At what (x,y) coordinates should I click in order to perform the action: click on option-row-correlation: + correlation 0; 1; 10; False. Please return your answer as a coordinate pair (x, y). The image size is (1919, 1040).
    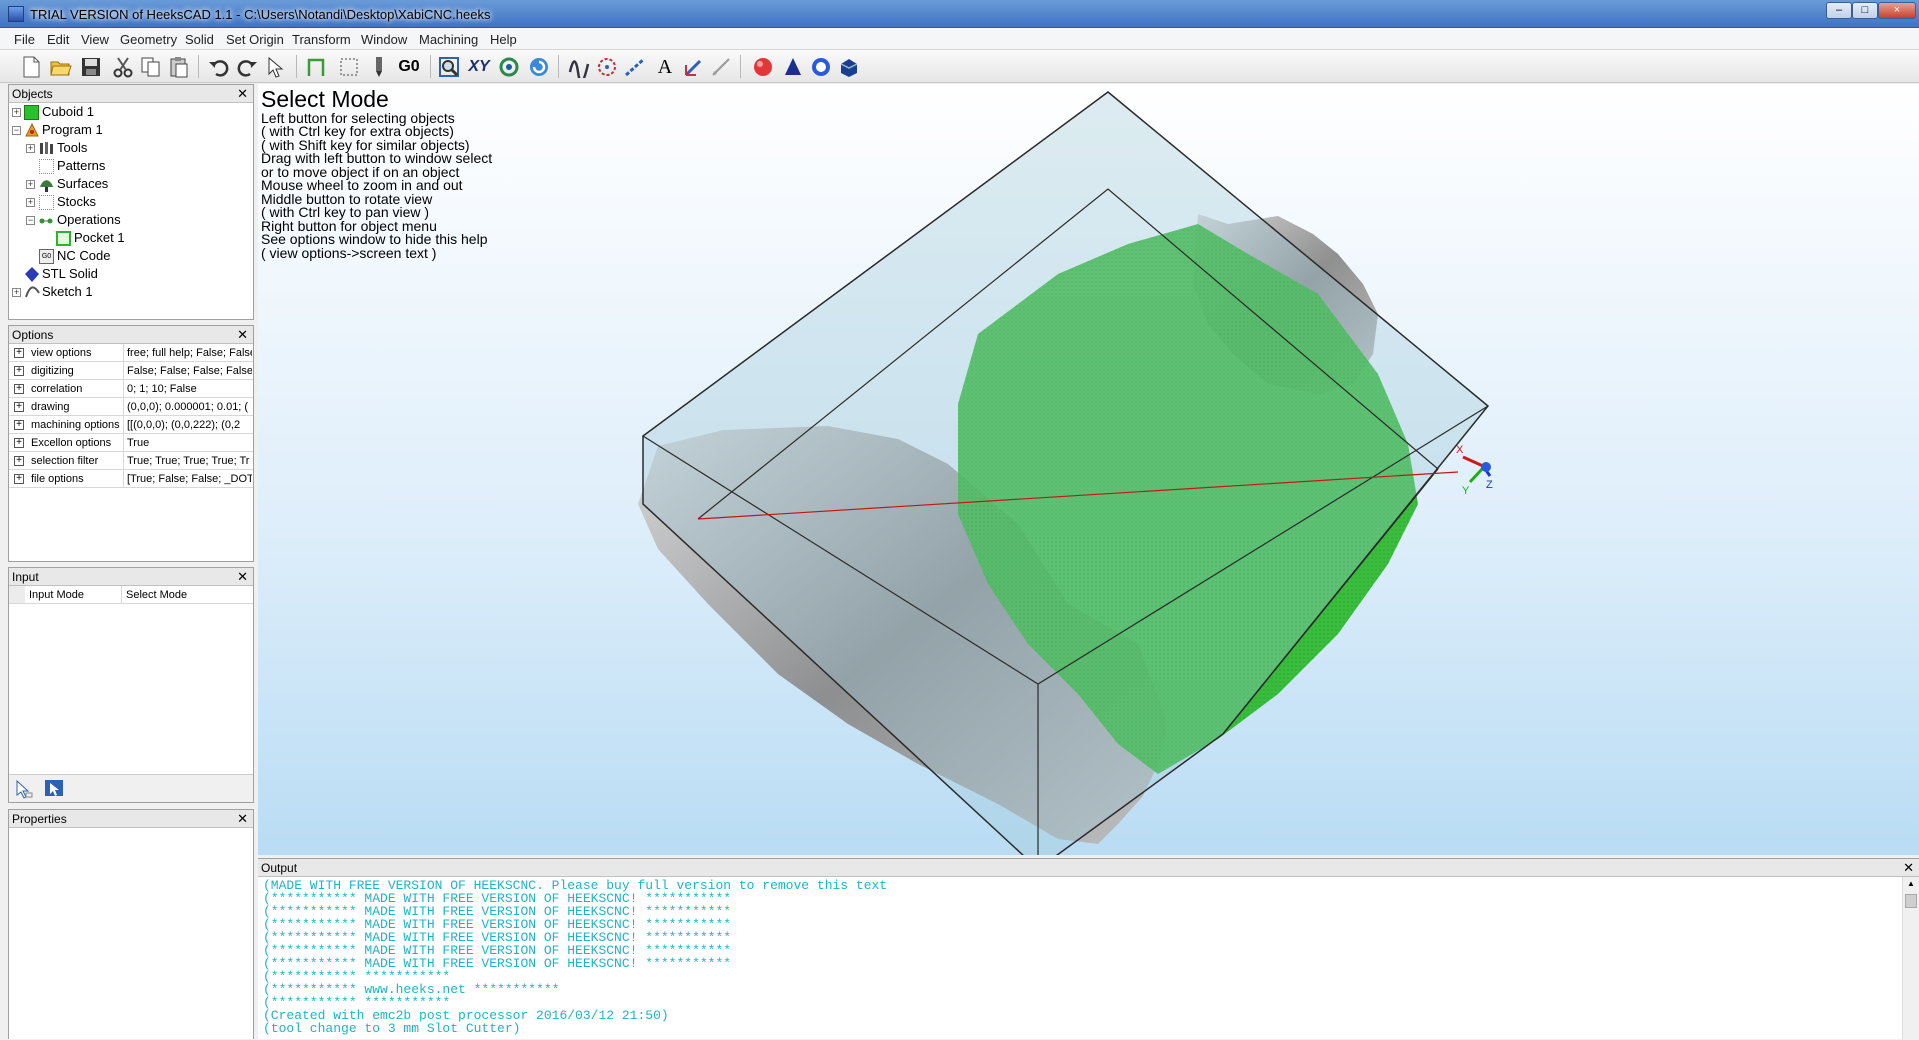
    Looking at the image, I should click on (131, 389).